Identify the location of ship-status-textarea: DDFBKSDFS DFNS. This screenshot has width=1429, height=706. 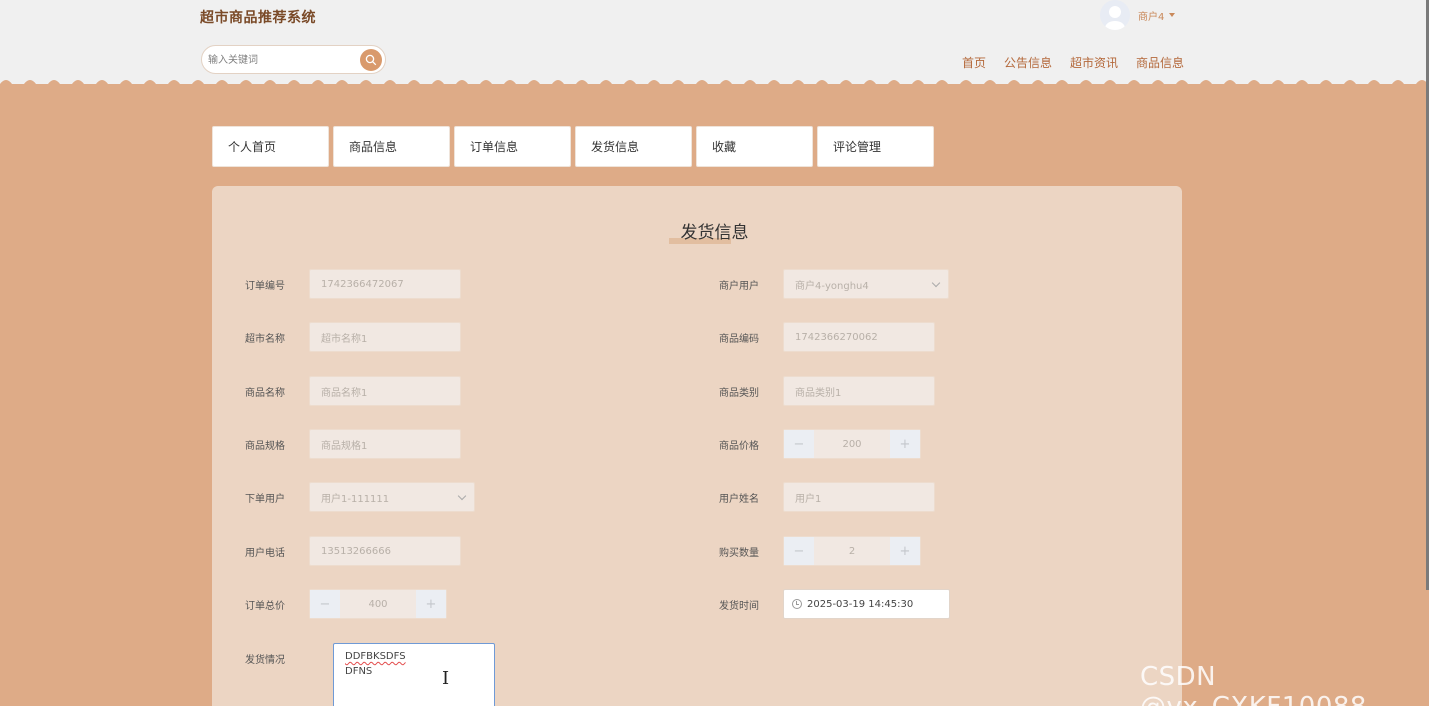
(414, 674).